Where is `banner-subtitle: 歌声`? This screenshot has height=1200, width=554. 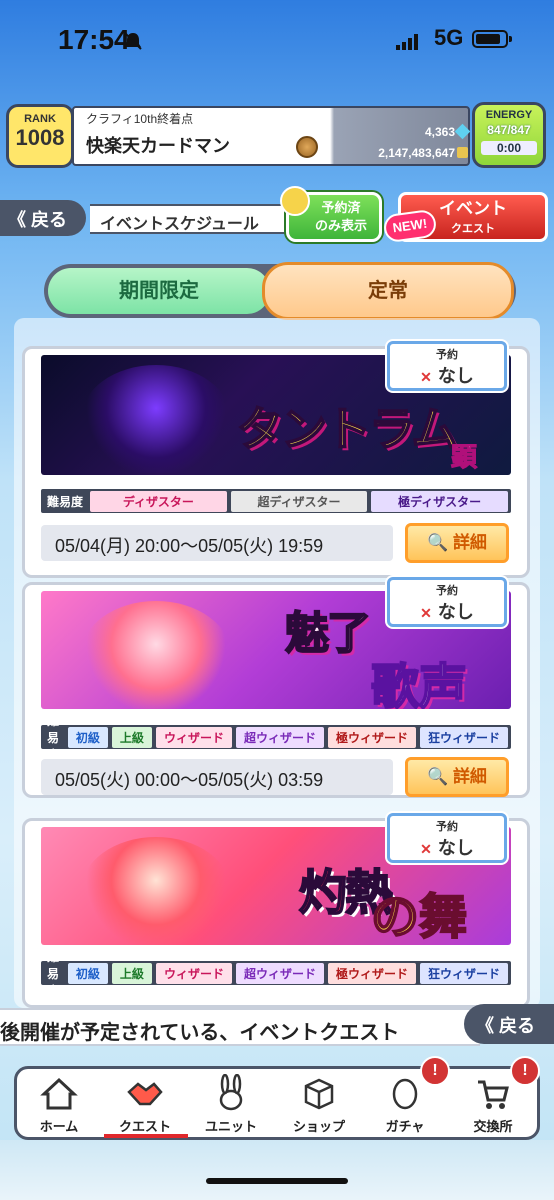 banner-subtitle: 歌声 is located at coordinates (419, 683).